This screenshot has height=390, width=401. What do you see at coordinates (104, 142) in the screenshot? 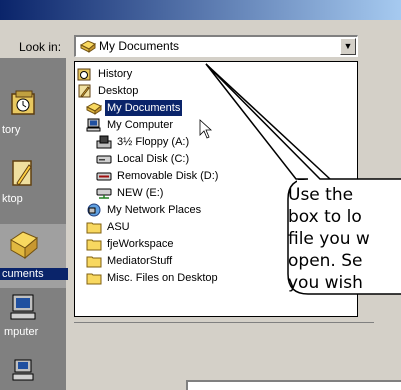
I see `floppy-drive-icon` at bounding box center [104, 142].